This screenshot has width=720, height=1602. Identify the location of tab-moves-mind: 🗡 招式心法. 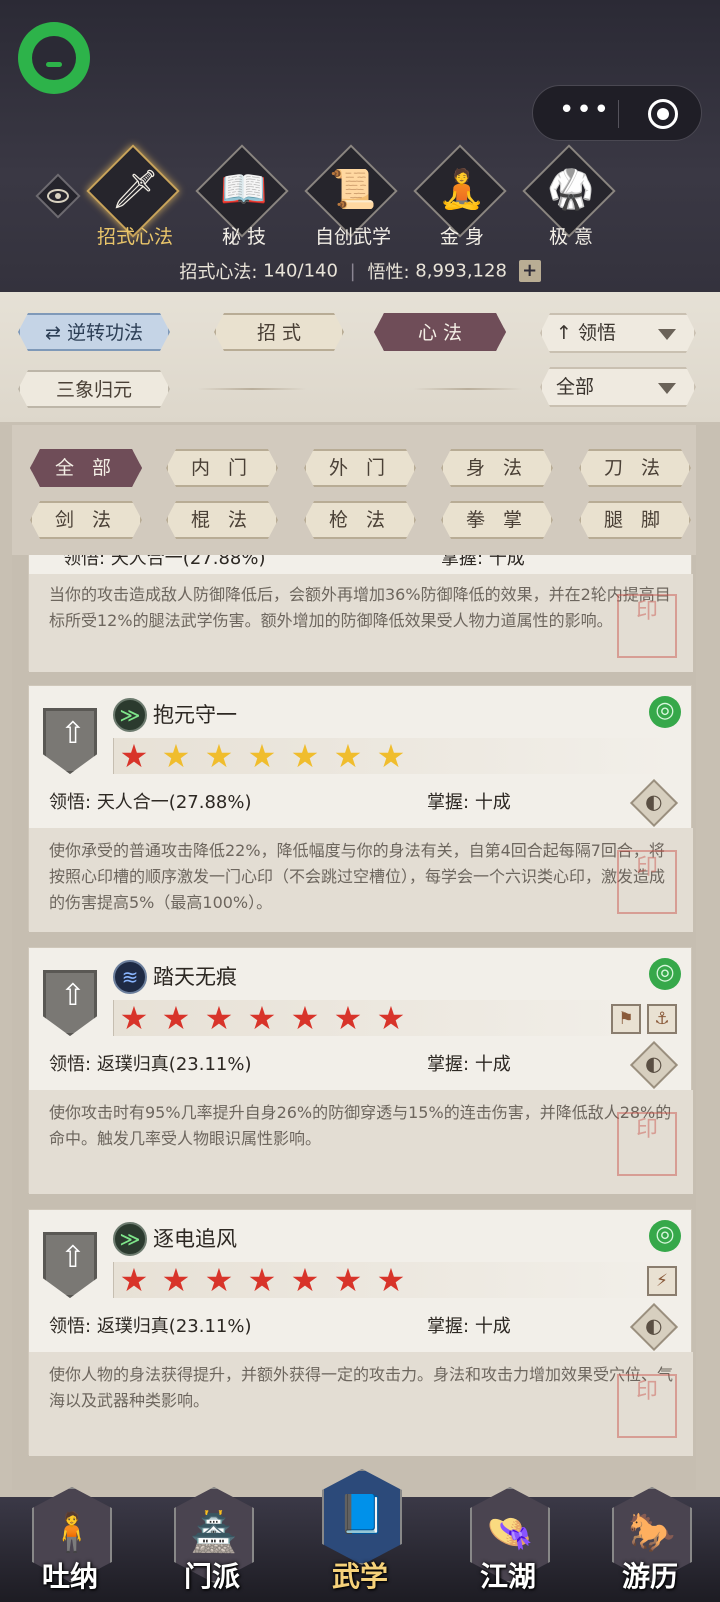
(135, 198).